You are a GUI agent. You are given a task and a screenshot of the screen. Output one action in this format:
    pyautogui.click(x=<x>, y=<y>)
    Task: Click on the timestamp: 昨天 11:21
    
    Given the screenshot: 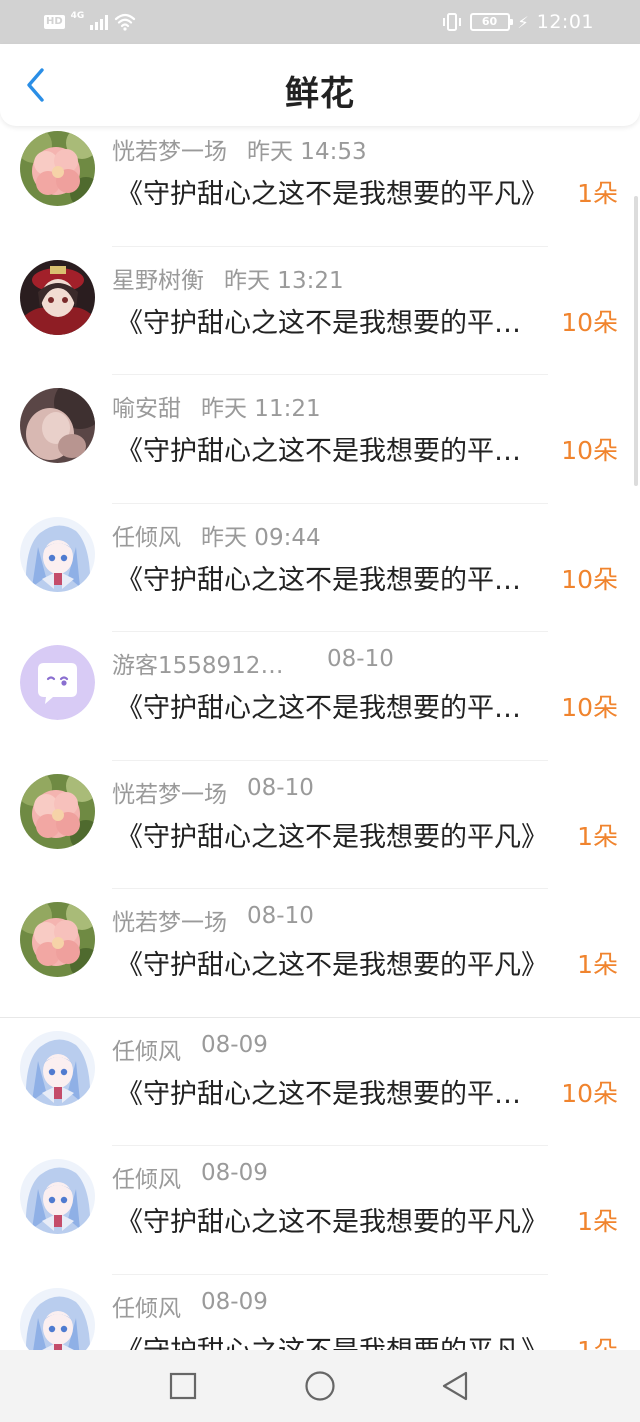 What is the action you would take?
    pyautogui.click(x=261, y=409)
    